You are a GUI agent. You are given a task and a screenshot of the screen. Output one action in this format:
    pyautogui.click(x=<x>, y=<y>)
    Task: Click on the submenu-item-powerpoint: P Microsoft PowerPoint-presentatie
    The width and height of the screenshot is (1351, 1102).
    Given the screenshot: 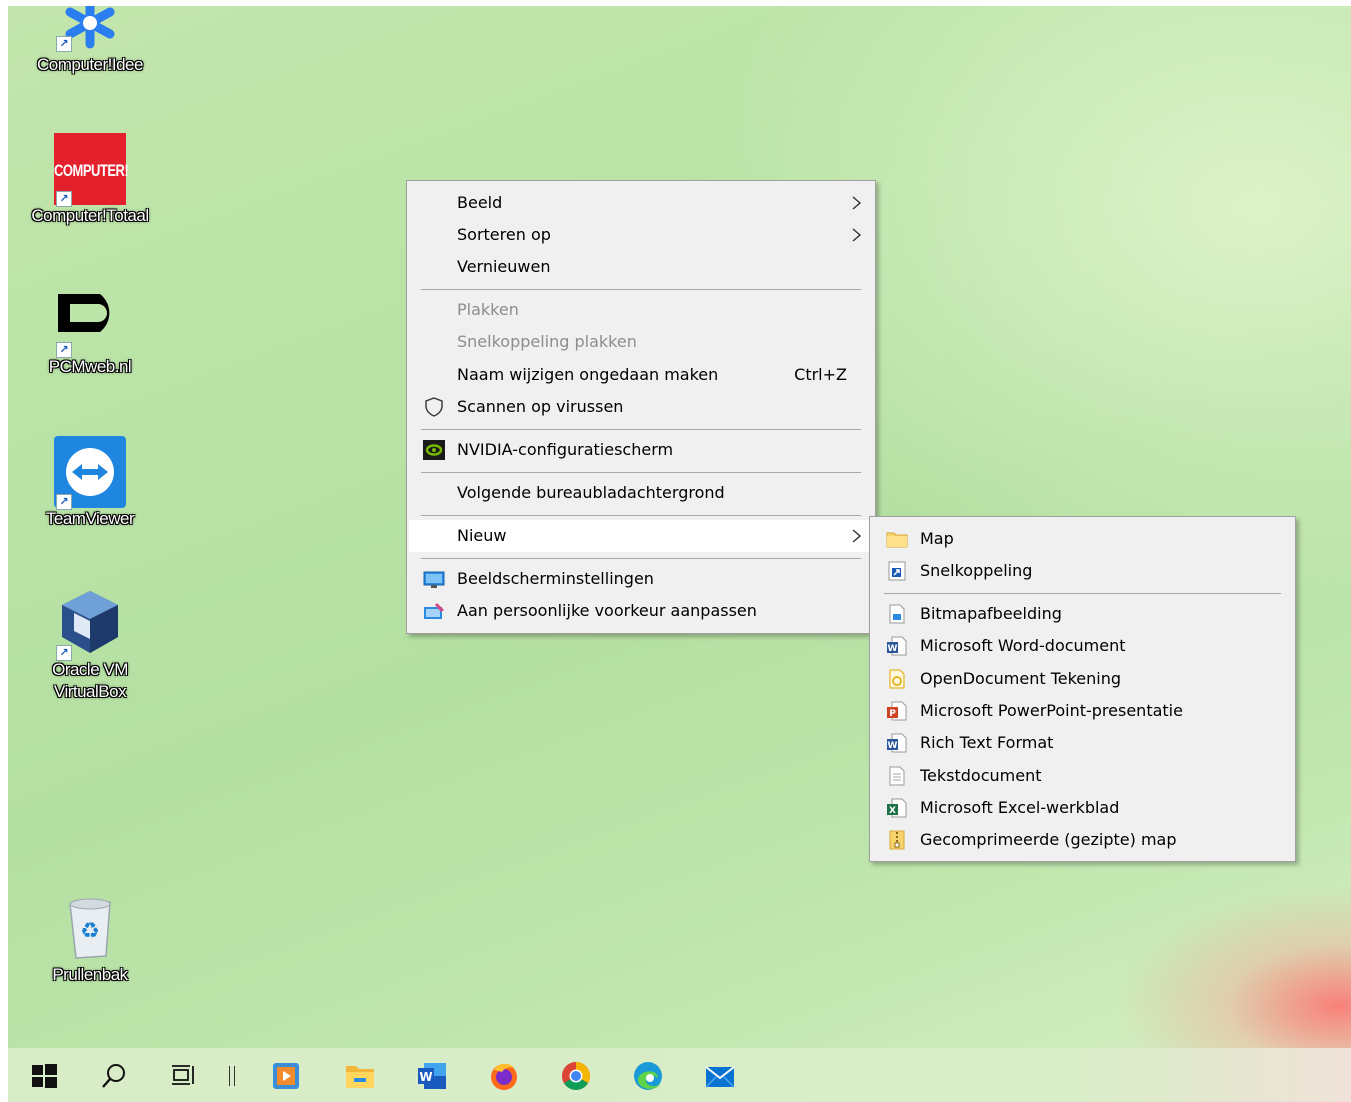 What is the action you would take?
    pyautogui.click(x=1082, y=711)
    